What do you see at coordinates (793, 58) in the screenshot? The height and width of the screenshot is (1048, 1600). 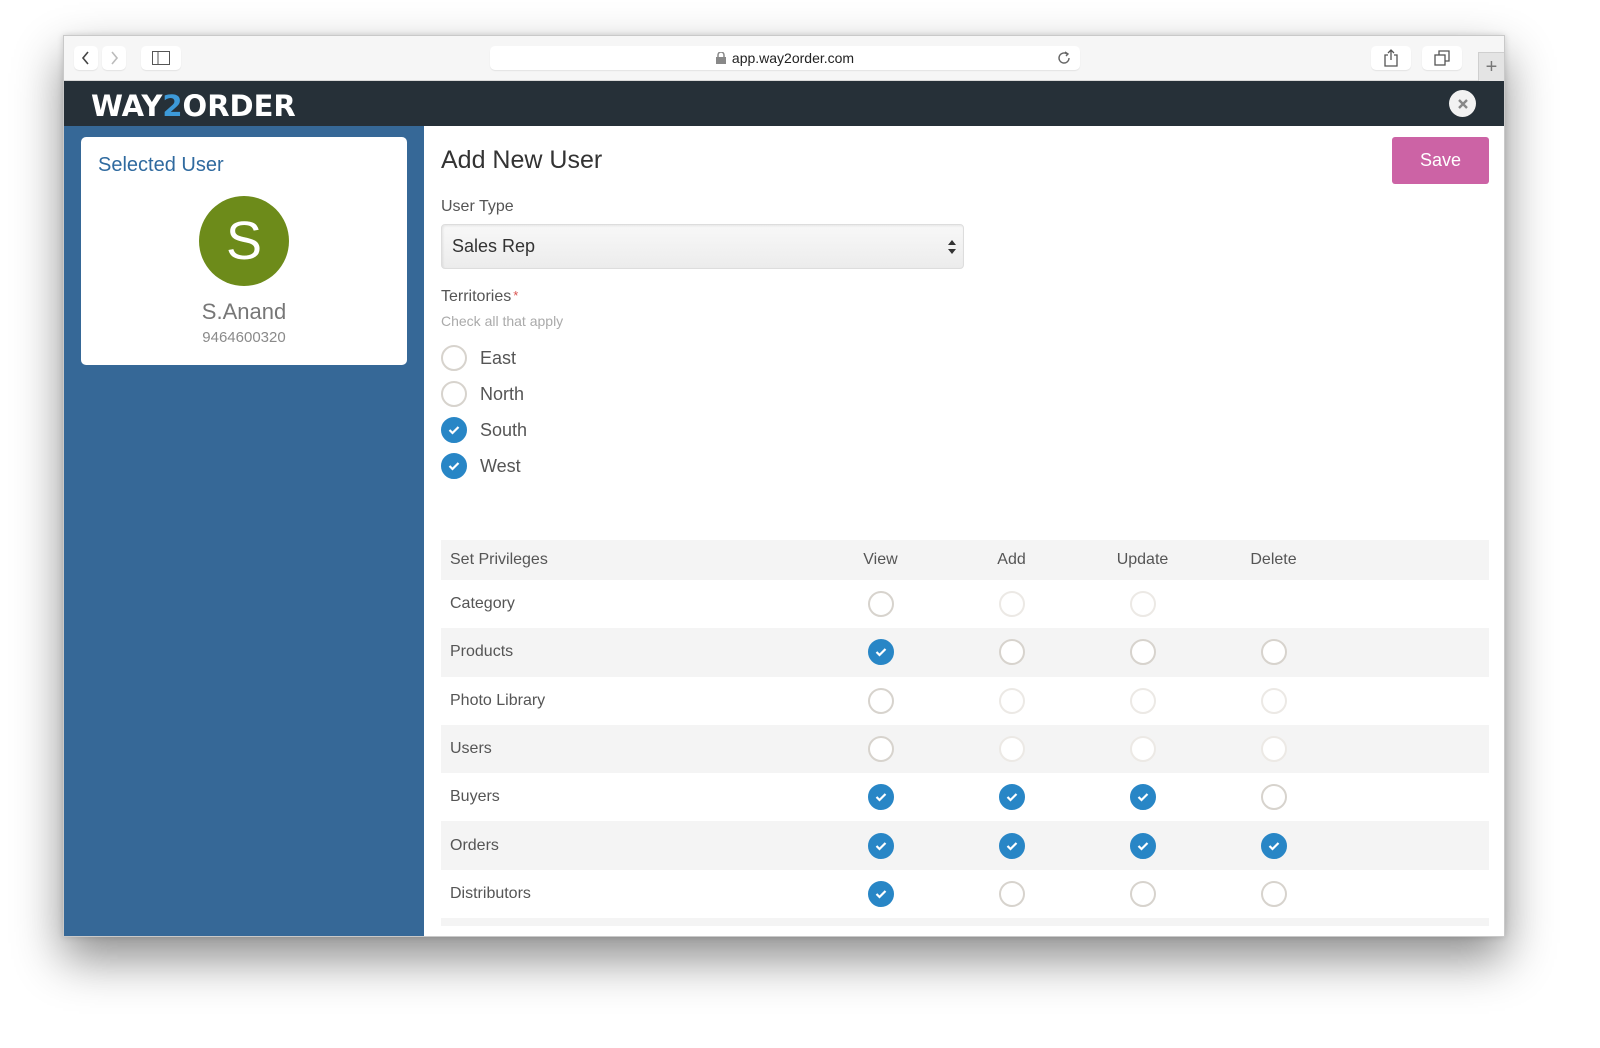 I see `url-text: app.way2order.com` at bounding box center [793, 58].